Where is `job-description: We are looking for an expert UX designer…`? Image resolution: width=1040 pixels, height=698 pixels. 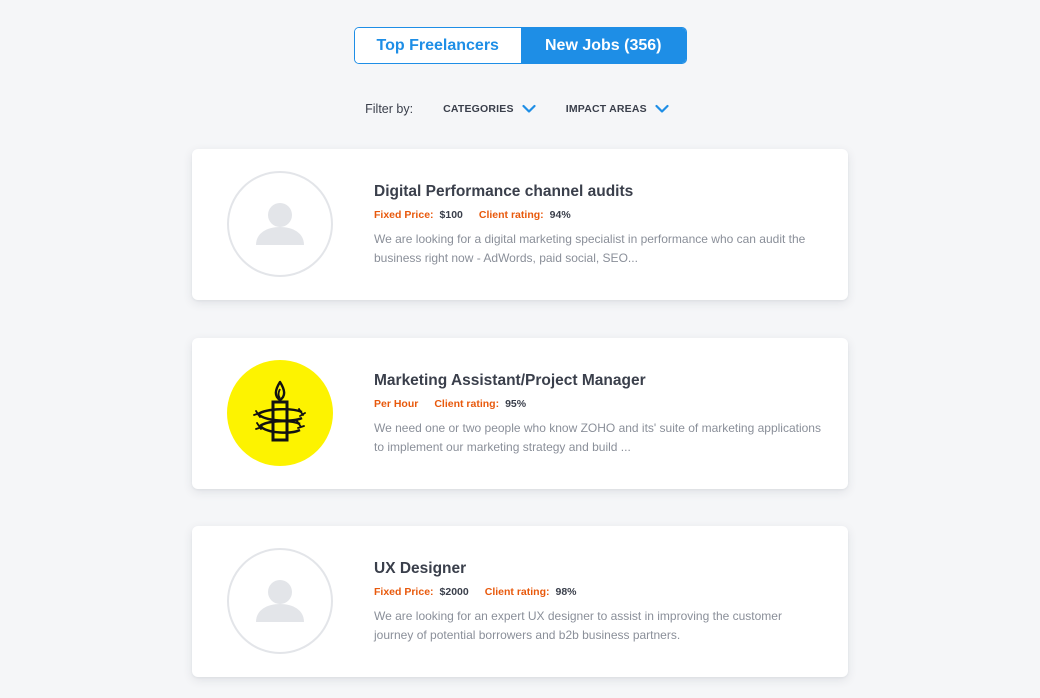
job-description: We are looking for an expert UX designer… is located at coordinates (578, 625).